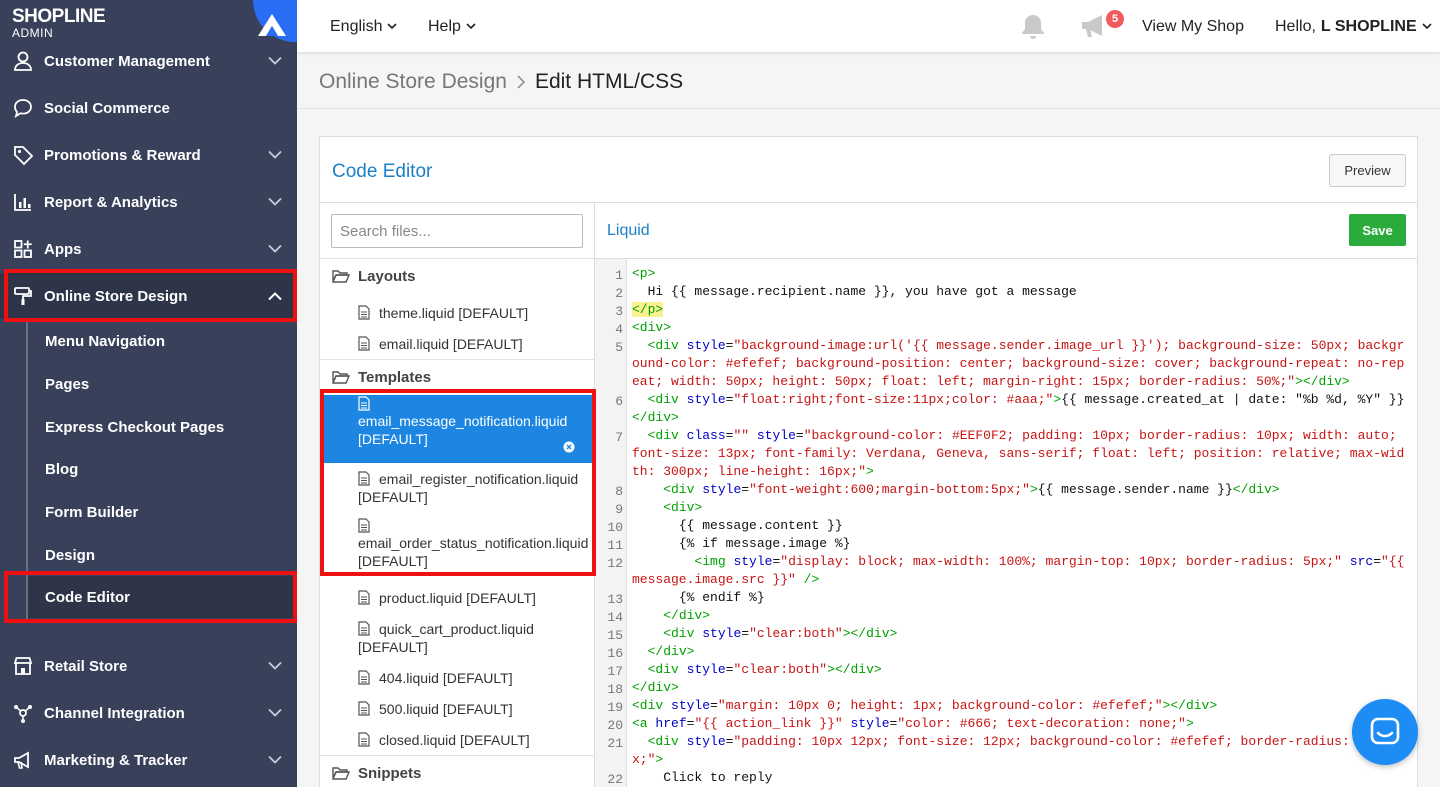 The height and width of the screenshot is (787, 1440). What do you see at coordinates (615, 779) in the screenshot?
I see `line-number: 22` at bounding box center [615, 779].